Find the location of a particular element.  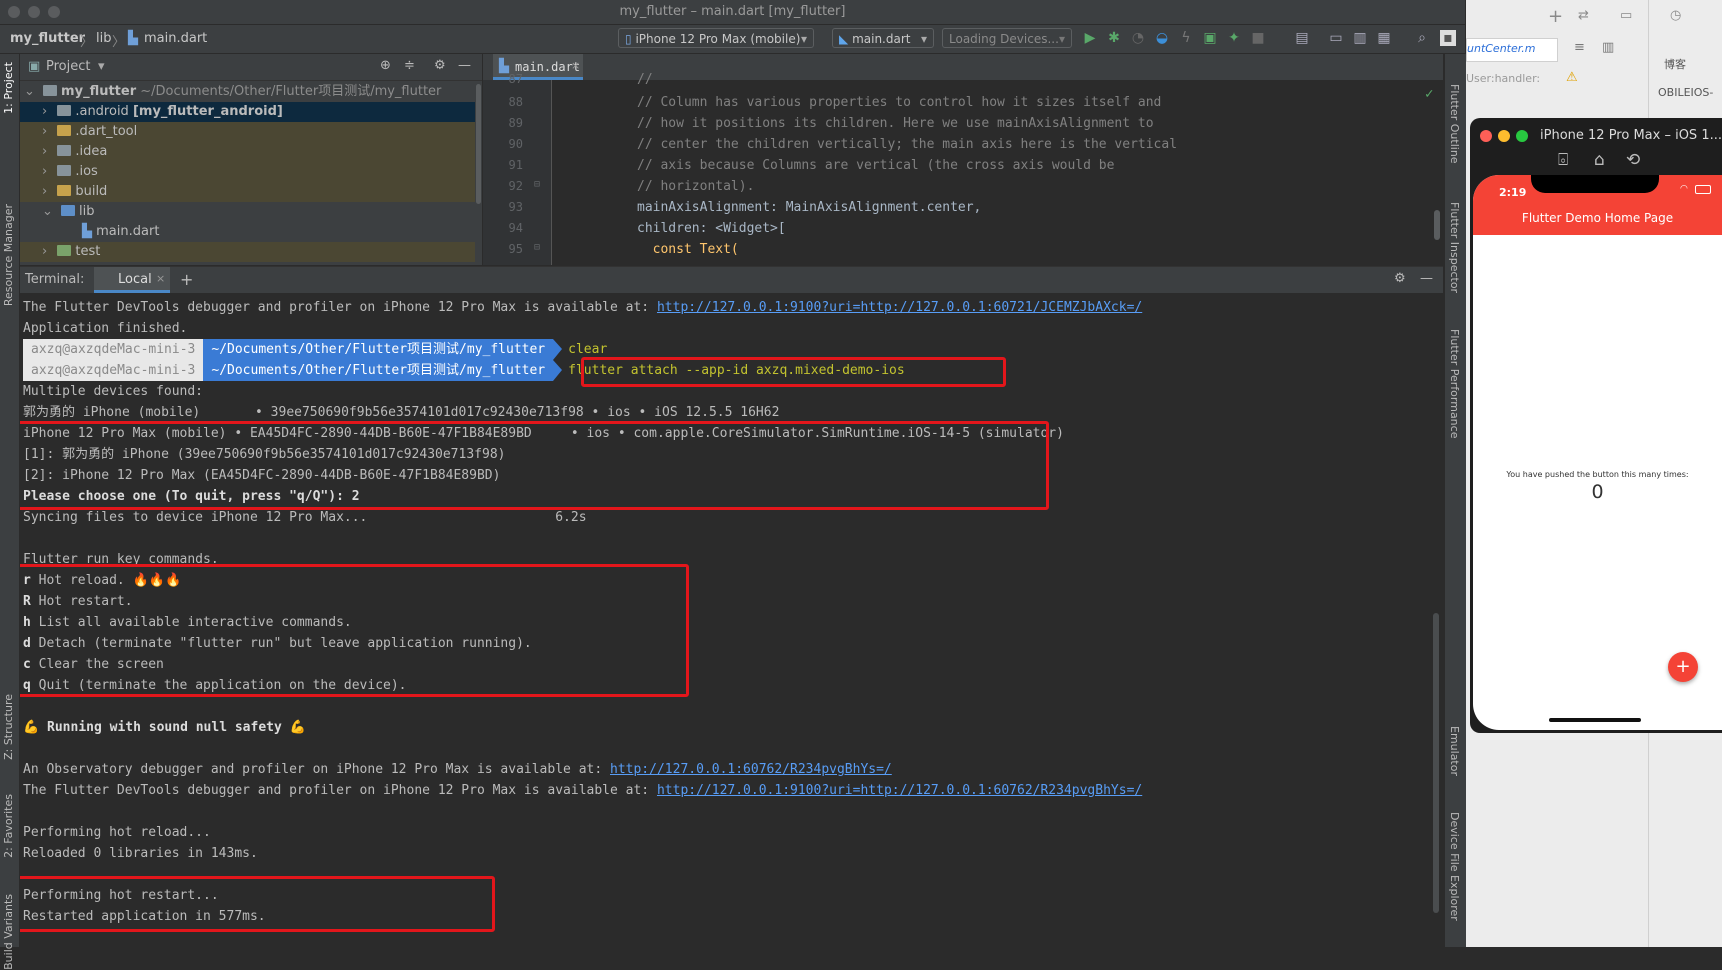

search-icon: ⌕ is located at coordinates (1422, 38).